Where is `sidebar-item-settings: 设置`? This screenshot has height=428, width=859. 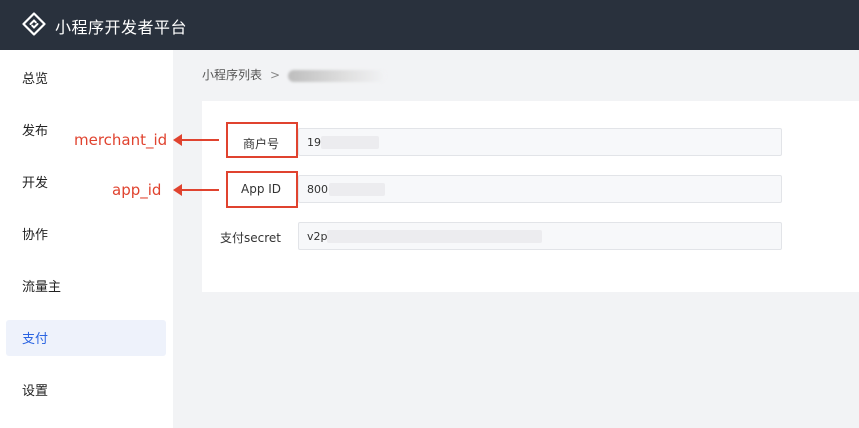 sidebar-item-settings: 设置 is located at coordinates (86, 389).